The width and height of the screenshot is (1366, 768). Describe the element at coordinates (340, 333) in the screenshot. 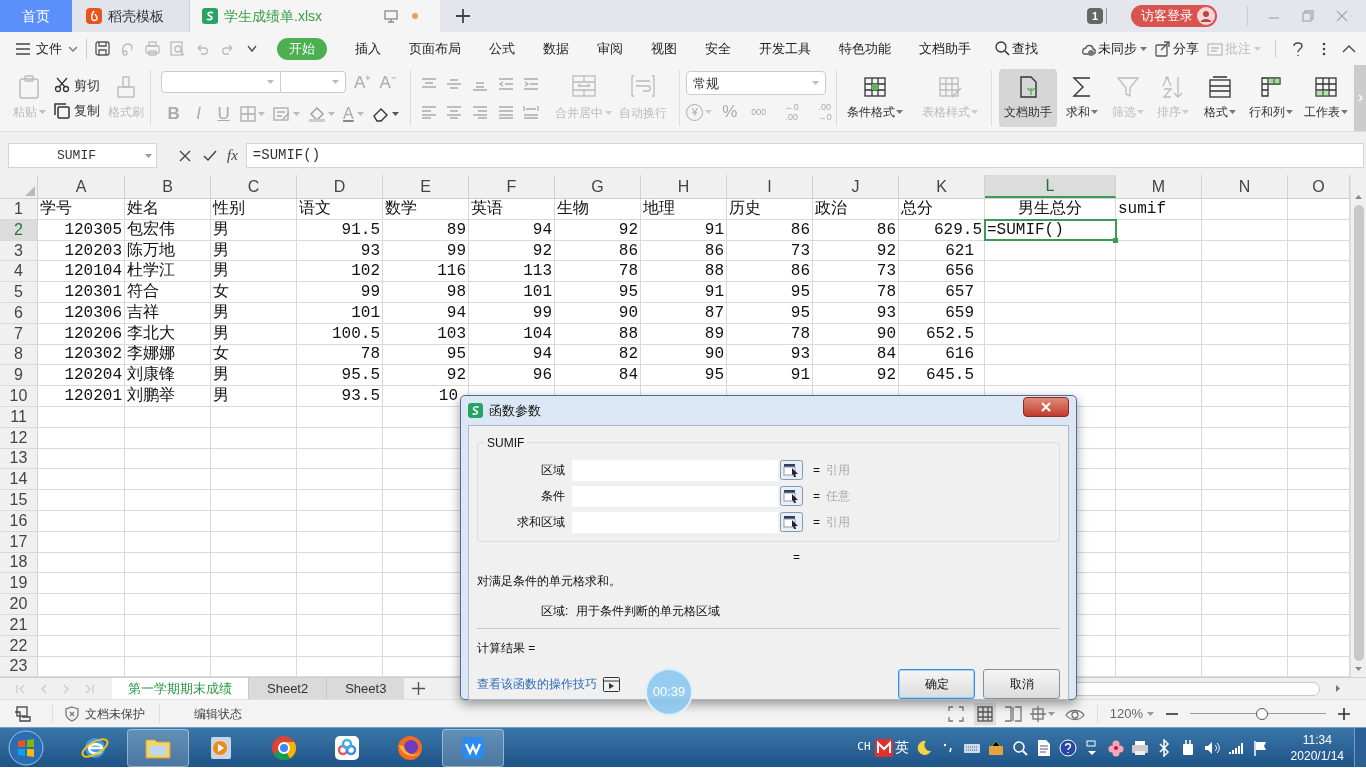

I see `table-cell: 100.5` at that location.